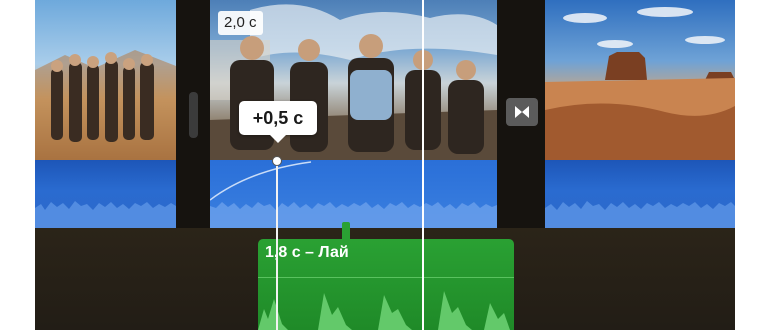 Image resolution: width=770 pixels, height=330 pixels. Describe the element at coordinates (346, 231) in the screenshot. I see `background-clip-connector` at that location.